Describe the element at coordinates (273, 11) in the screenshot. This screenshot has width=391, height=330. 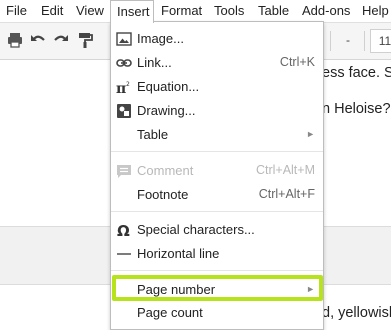
I see `menu-table: Table` at that location.